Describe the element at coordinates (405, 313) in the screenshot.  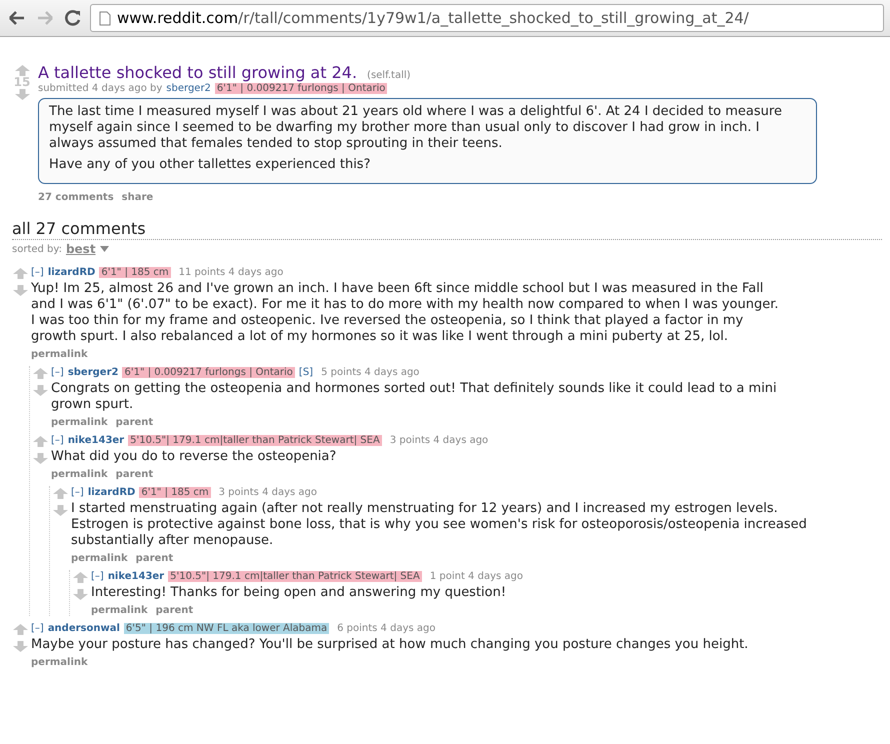
I see `comment-text: Yup! Im 25, almost 26 and I've grown an inch. I have been 6ft since middle school but I was measured in the Fall and I was 6'1" (6'.07" to be exact). For me it has to do more with my health now compared to when I was younger. I was too thin for my frame and osteopenic. Ive reversed the osteopenia, so I think that played a factor in my growth spurt. I also rebalanced a lot of my hormones so it was like I went through a mini puberty at 25, lol.` at that location.